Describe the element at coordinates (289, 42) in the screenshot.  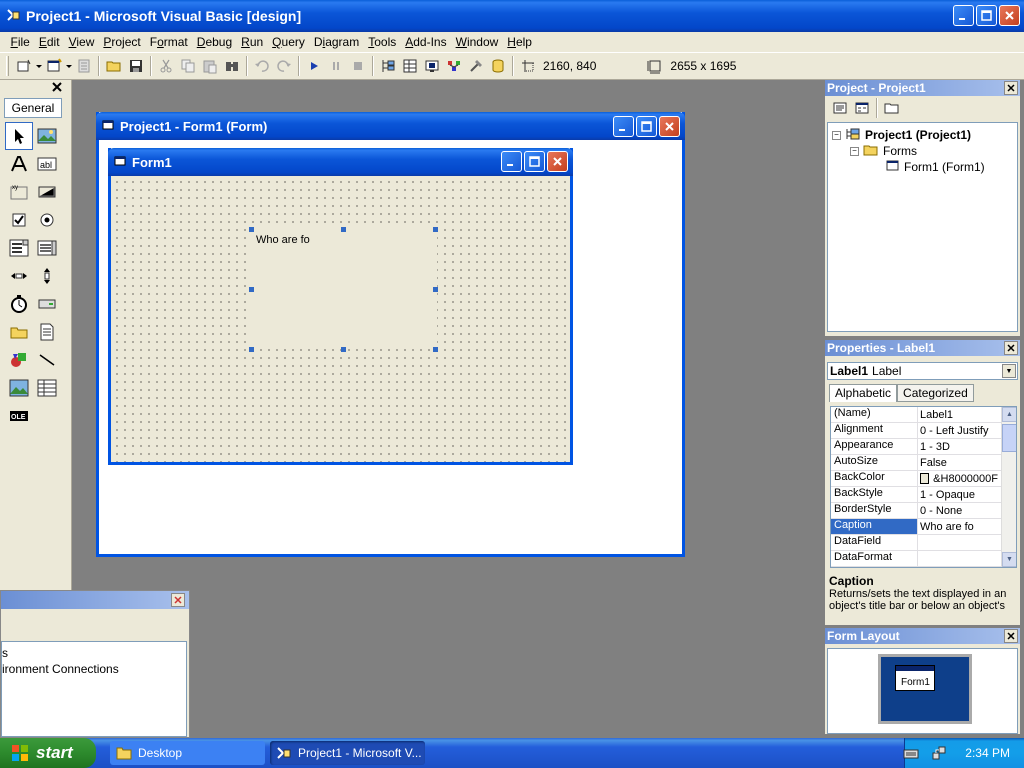
I see `menu-query: Query` at that location.